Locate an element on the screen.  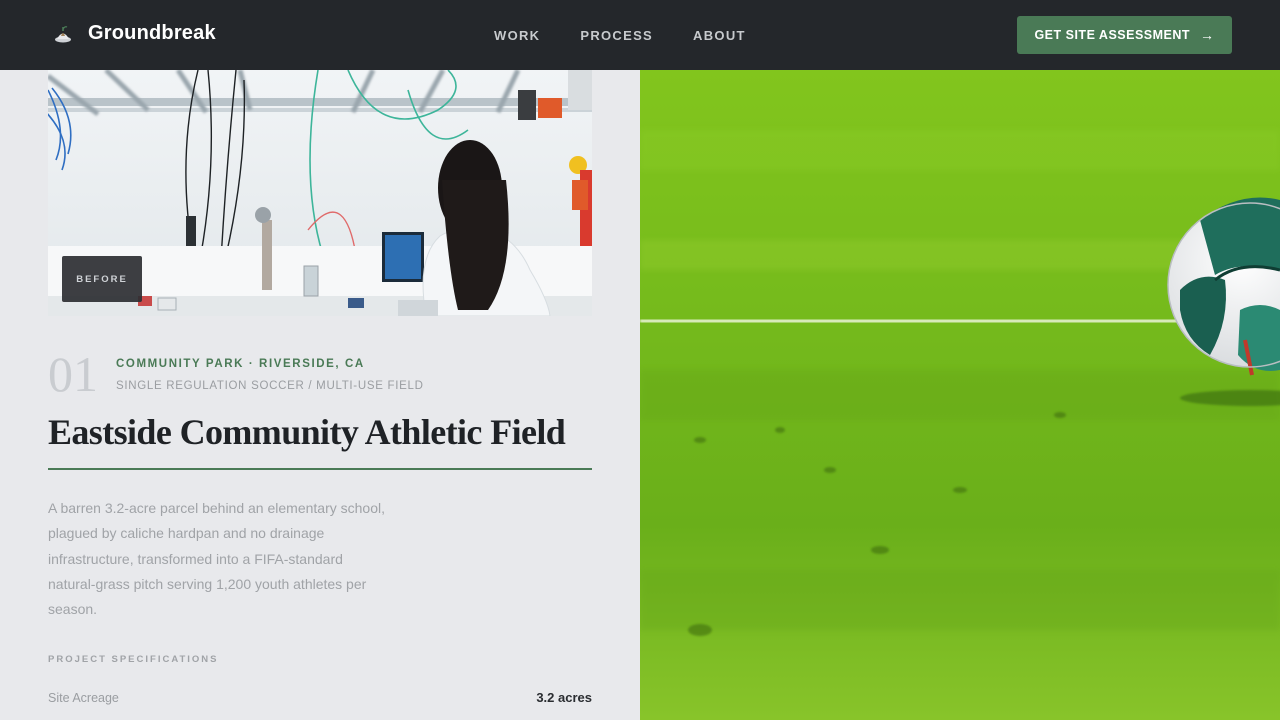
brand-name: Groundbreak is located at coordinates (152, 33).